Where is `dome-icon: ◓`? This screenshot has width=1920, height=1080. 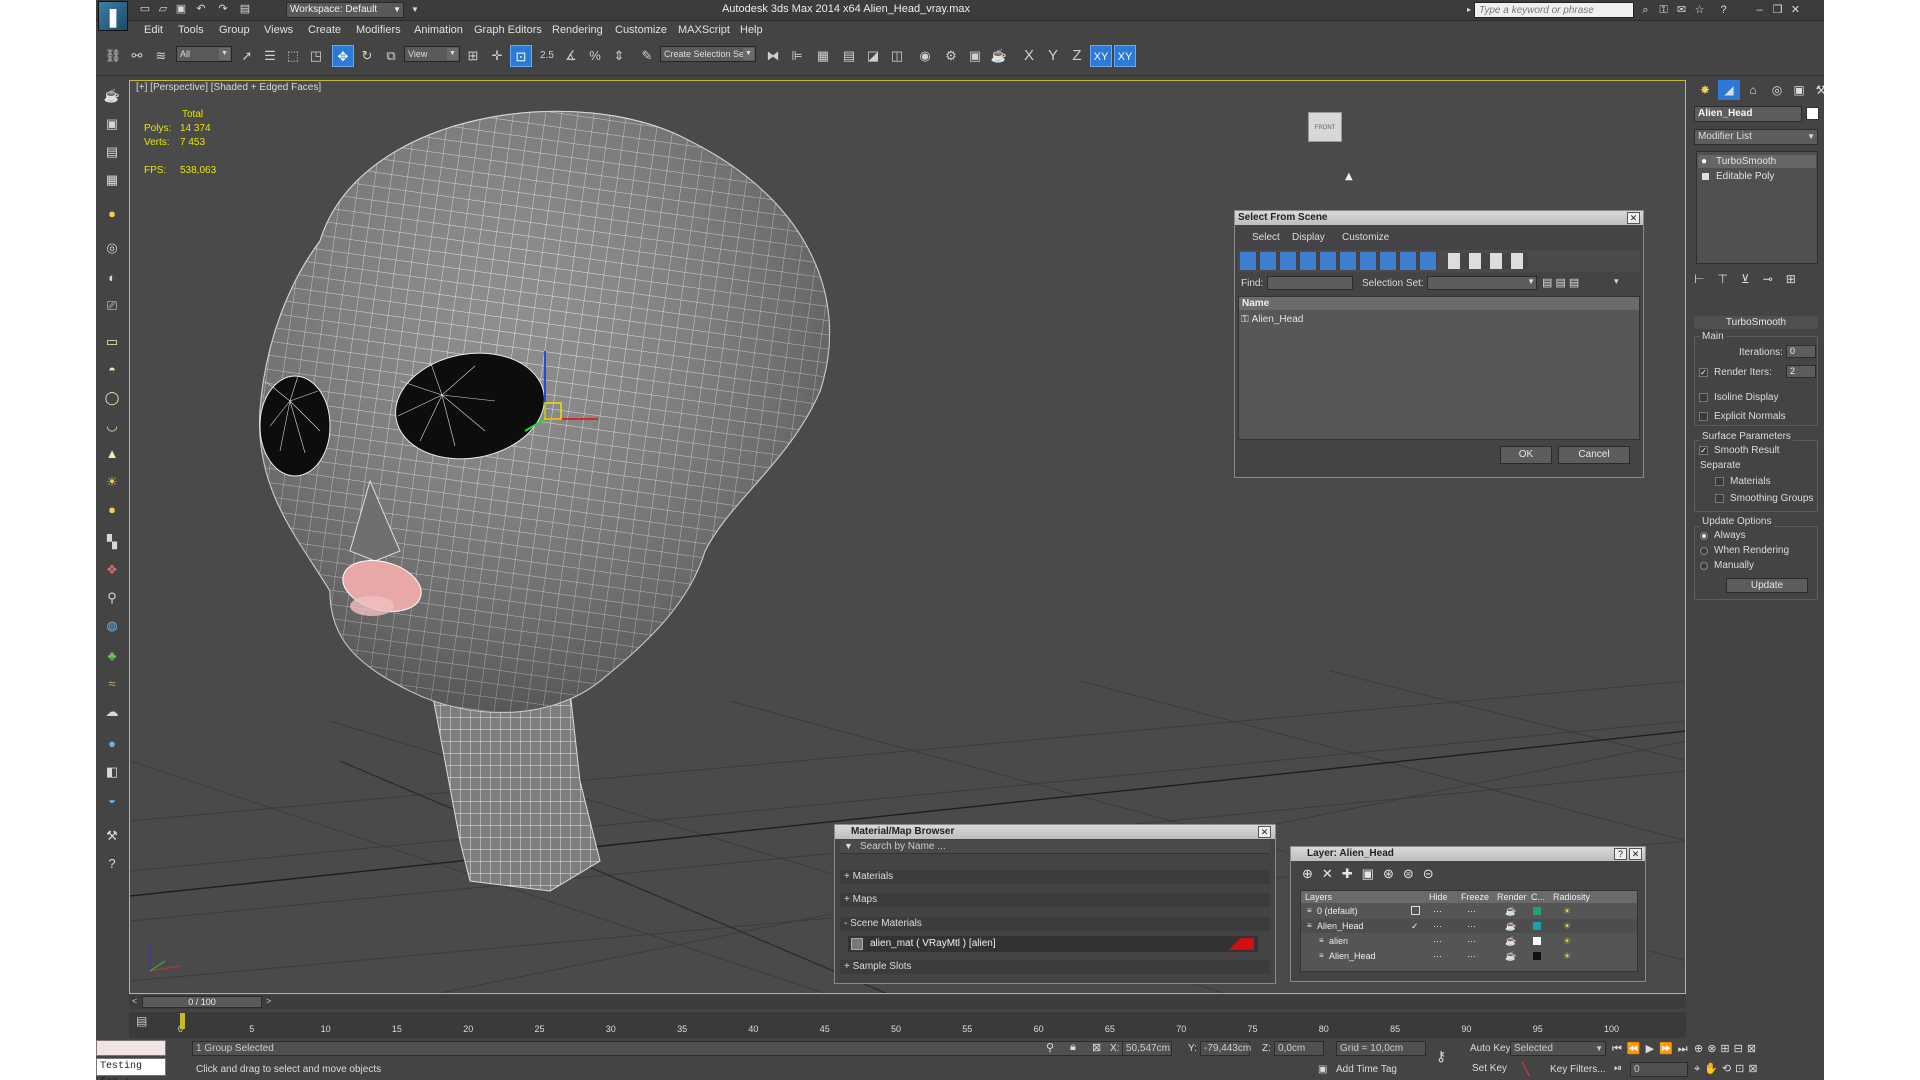 dome-icon: ◓ is located at coordinates (112, 370).